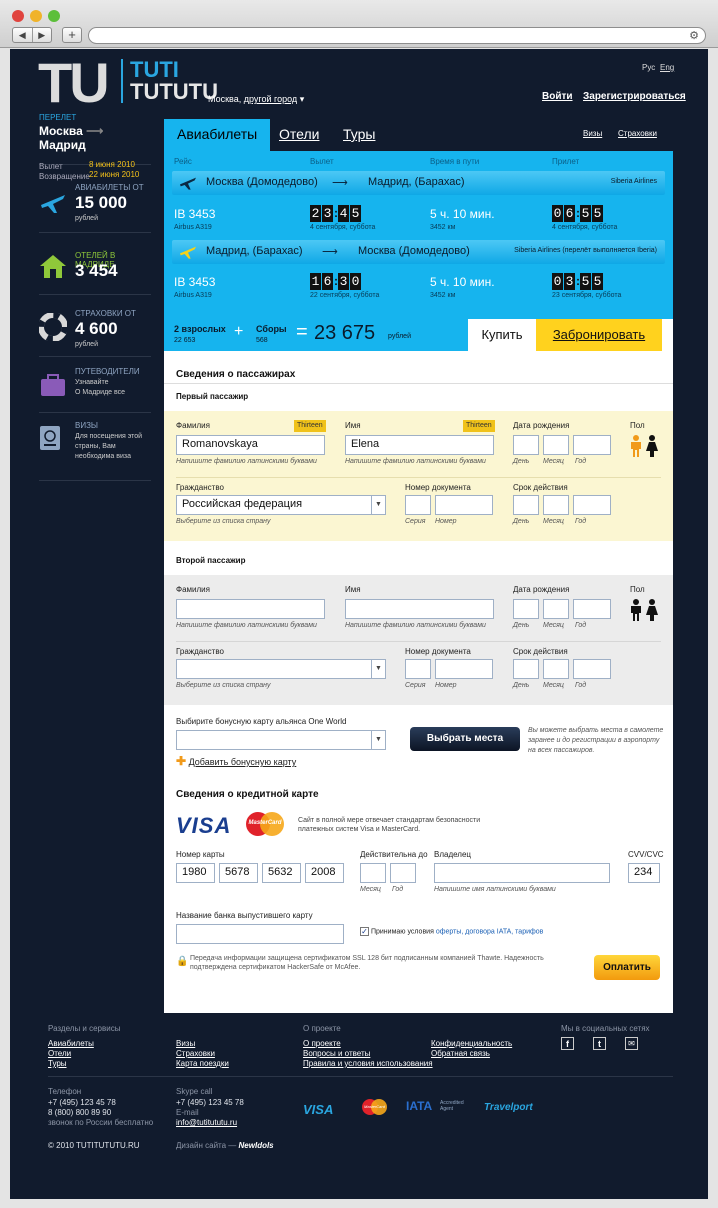 The width and height of the screenshot is (718, 1208). Describe the element at coordinates (18, 16) in the screenshot. I see `close-window-button` at that location.